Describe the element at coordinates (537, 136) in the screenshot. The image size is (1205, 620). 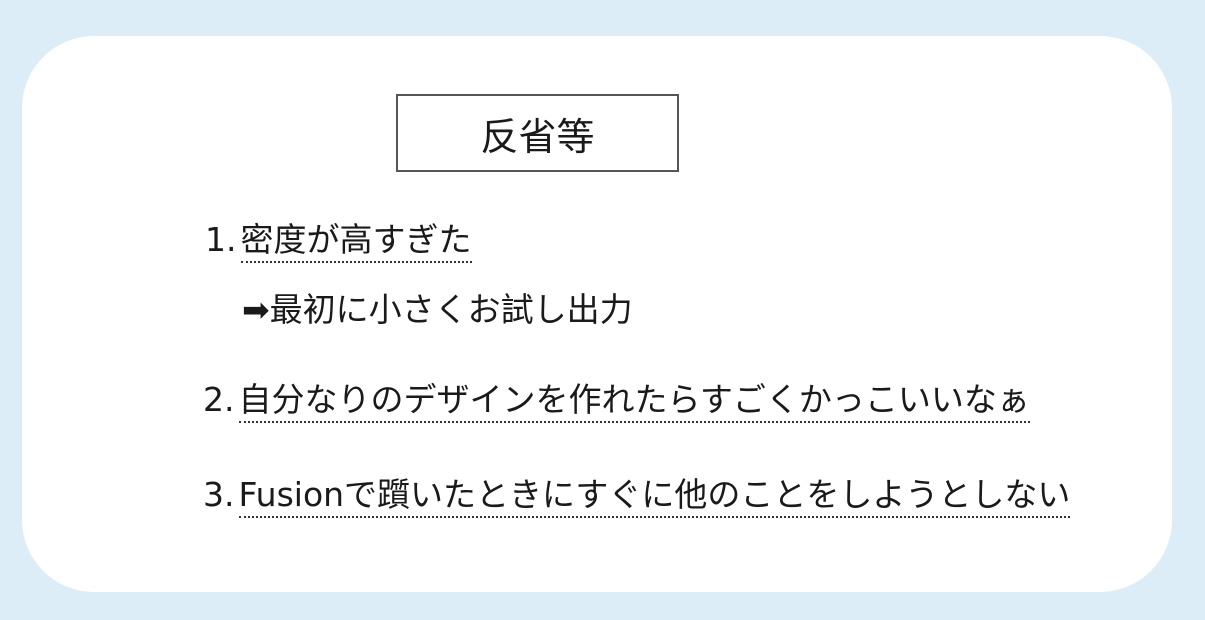
I see `page-title: 反省等` at that location.